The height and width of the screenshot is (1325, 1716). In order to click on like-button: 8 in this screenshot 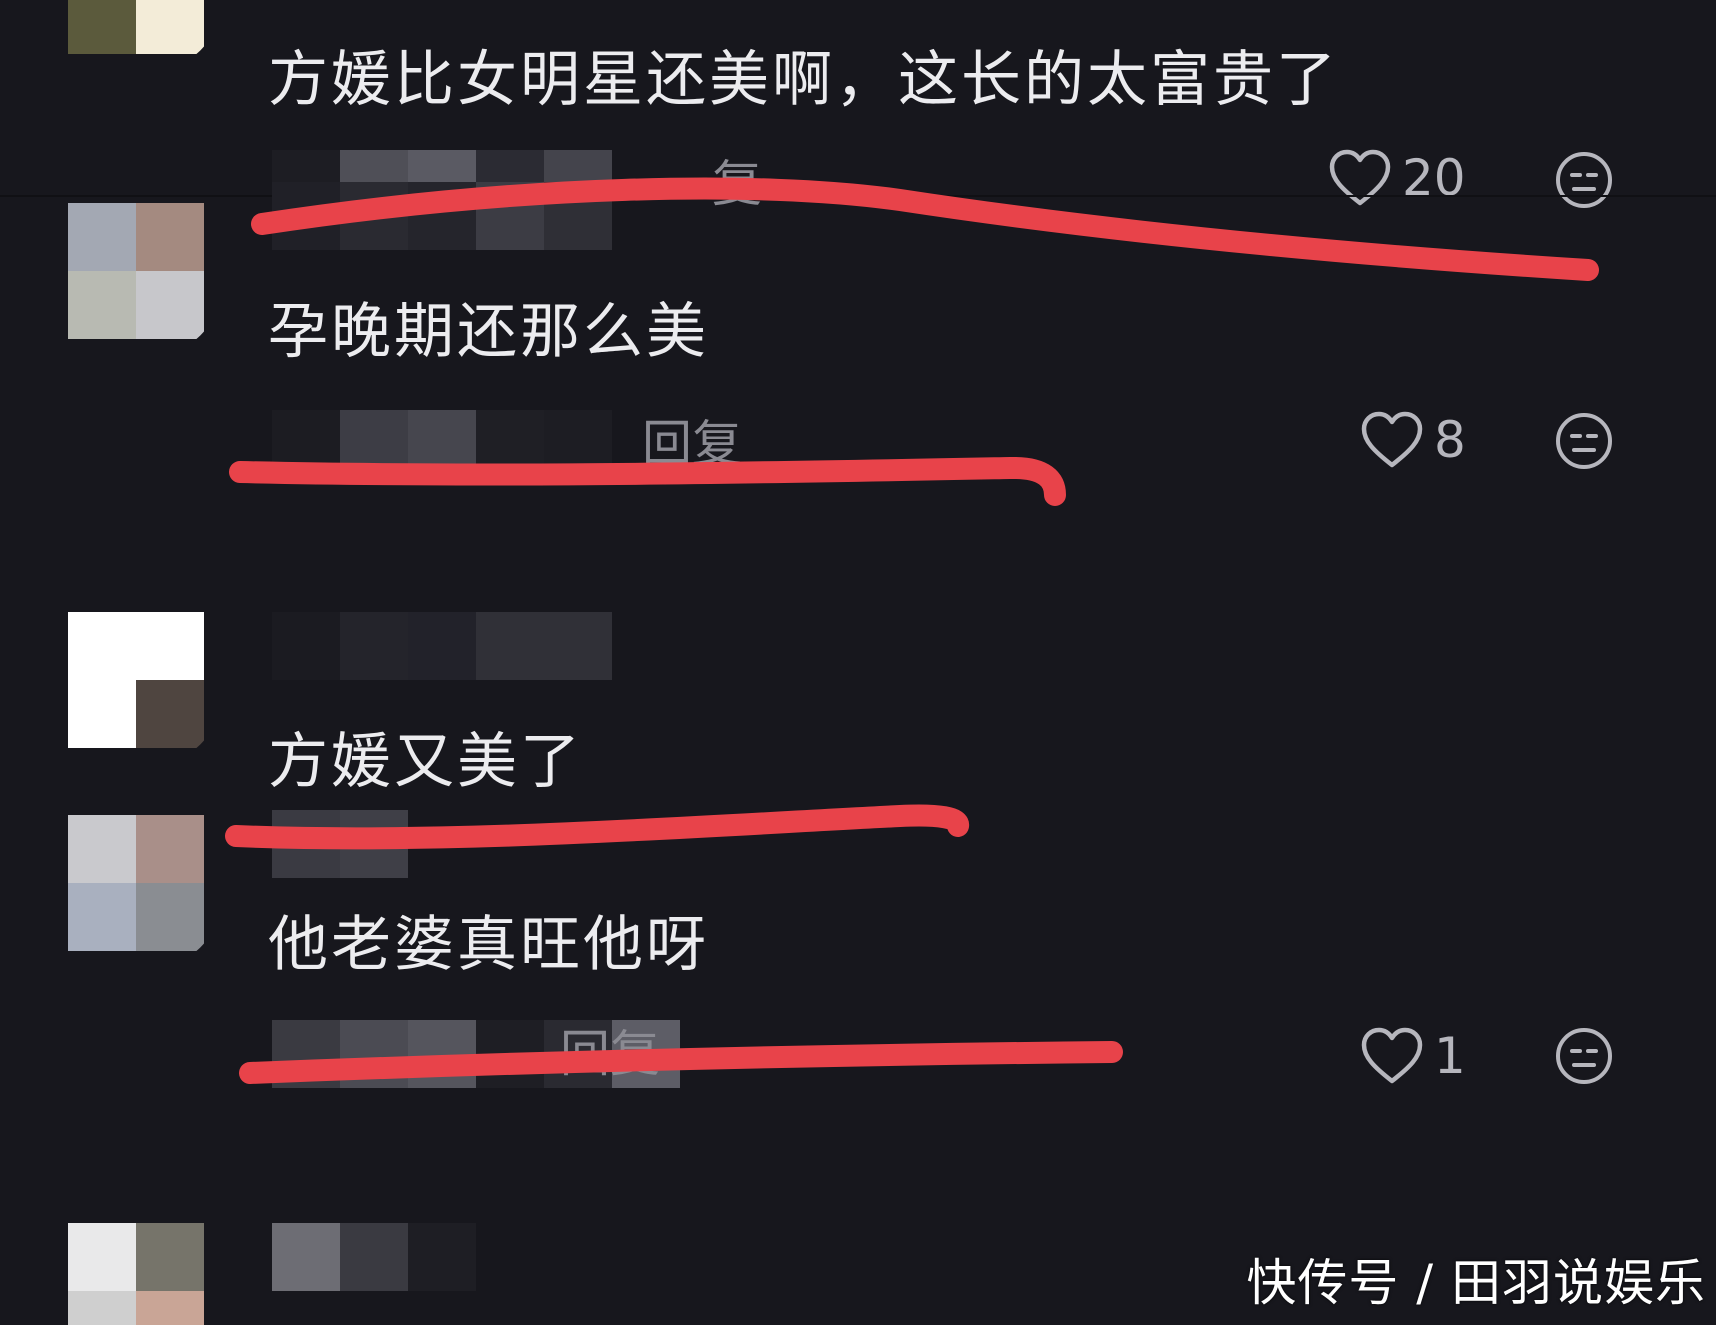, I will do `click(1413, 440)`.